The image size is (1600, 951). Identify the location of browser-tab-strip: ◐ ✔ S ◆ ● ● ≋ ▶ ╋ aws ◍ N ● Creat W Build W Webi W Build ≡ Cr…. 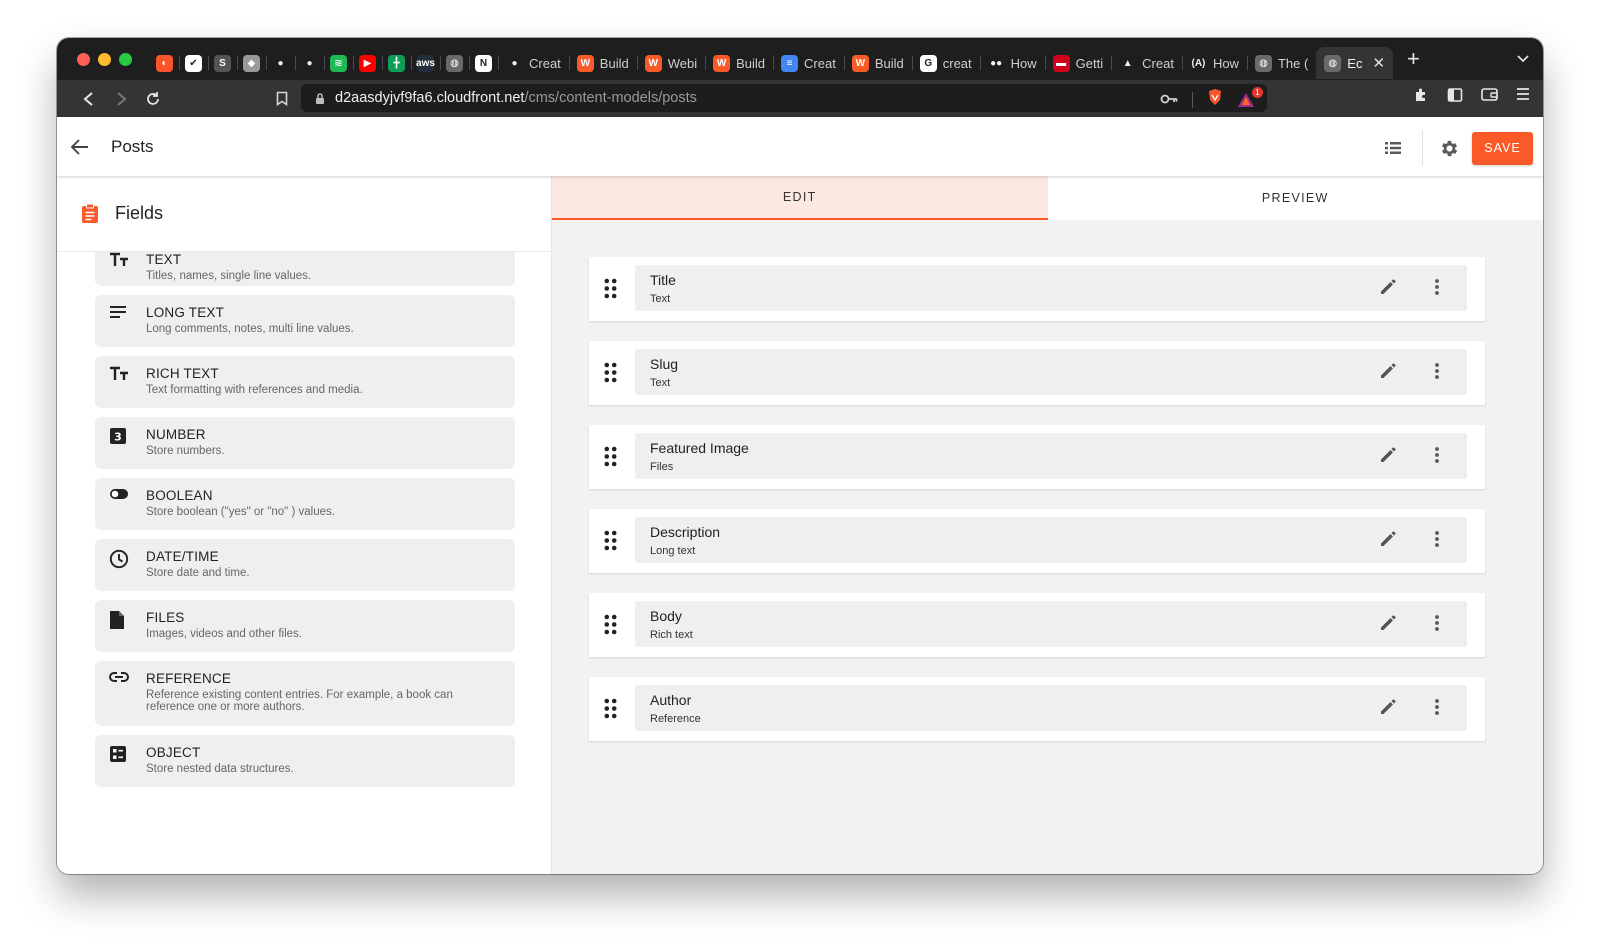
(800, 59).